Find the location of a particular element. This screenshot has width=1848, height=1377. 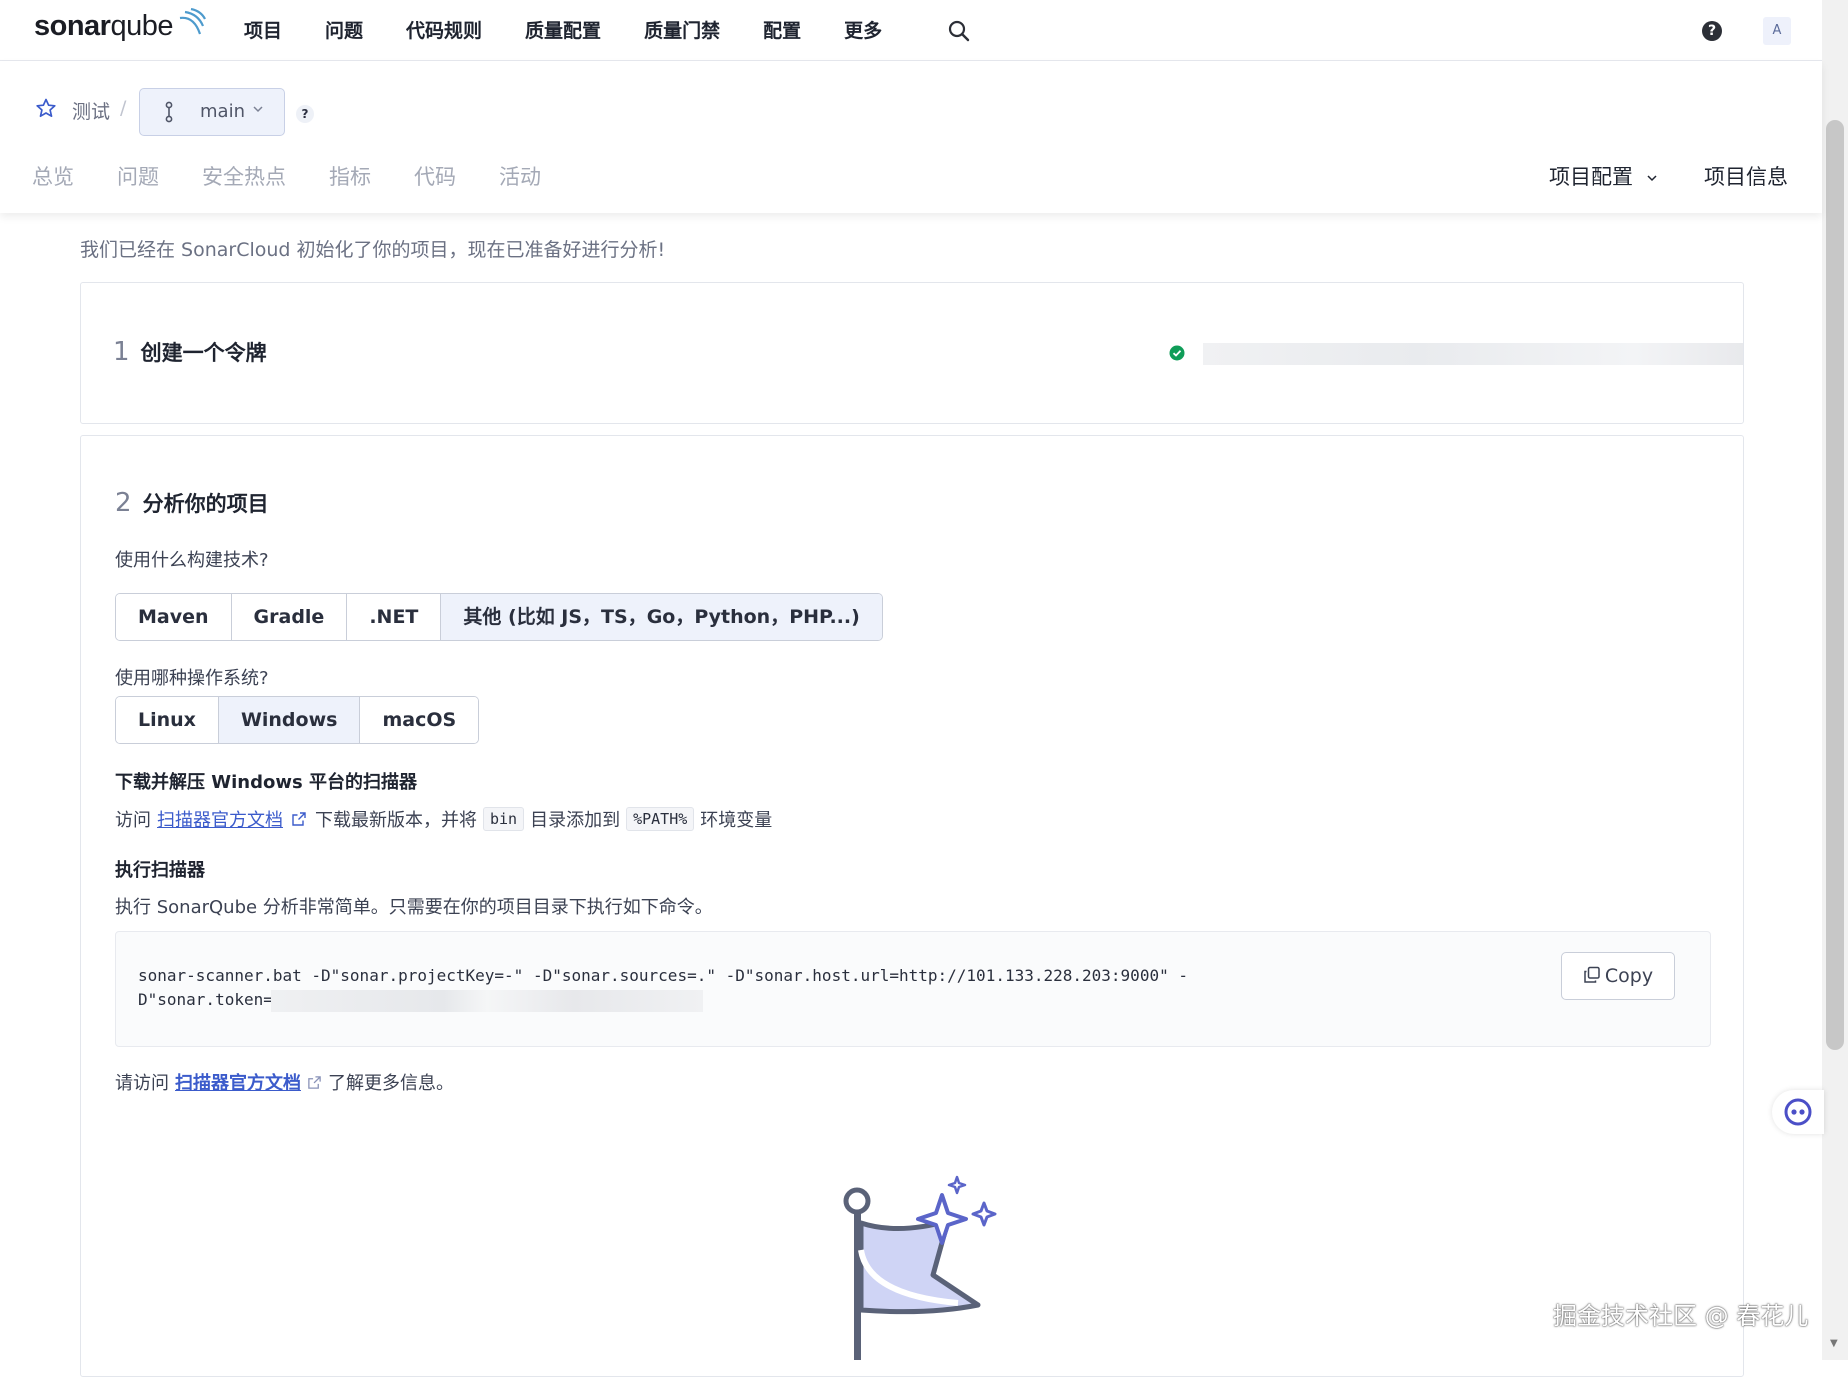

main-nav: 项目 问题 代码规则 质量配置 质量门禁 配置 更多 is located at coordinates (584, 29).